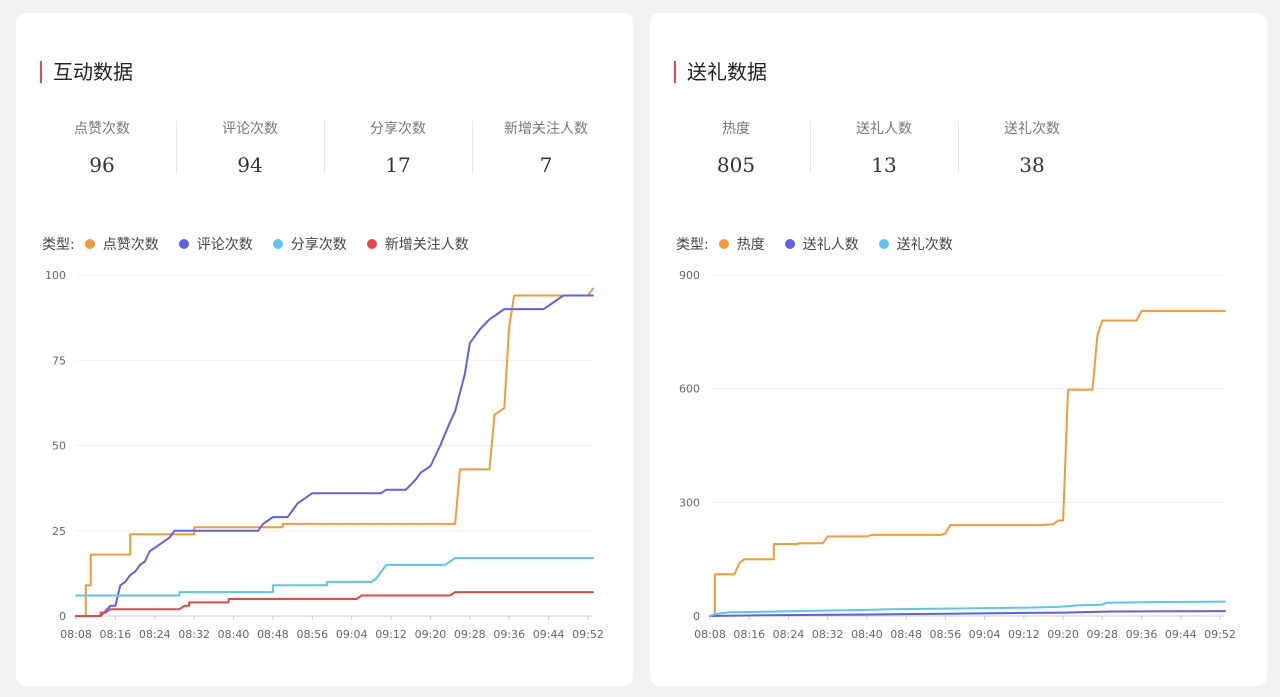 Image resolution: width=1280 pixels, height=697 pixels. Describe the element at coordinates (55, 275) in the screenshot. I see `y-tick-label: 100` at that location.